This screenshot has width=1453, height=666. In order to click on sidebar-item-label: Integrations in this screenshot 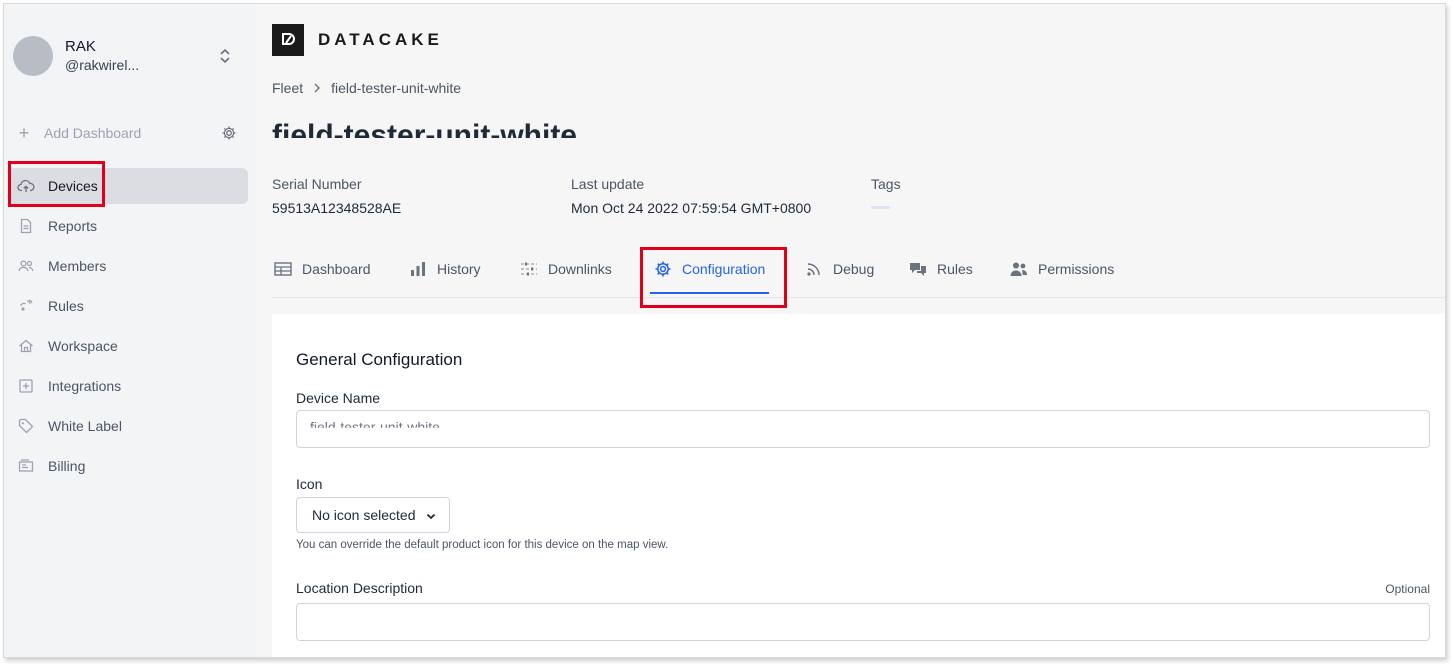, I will do `click(85, 386)`.